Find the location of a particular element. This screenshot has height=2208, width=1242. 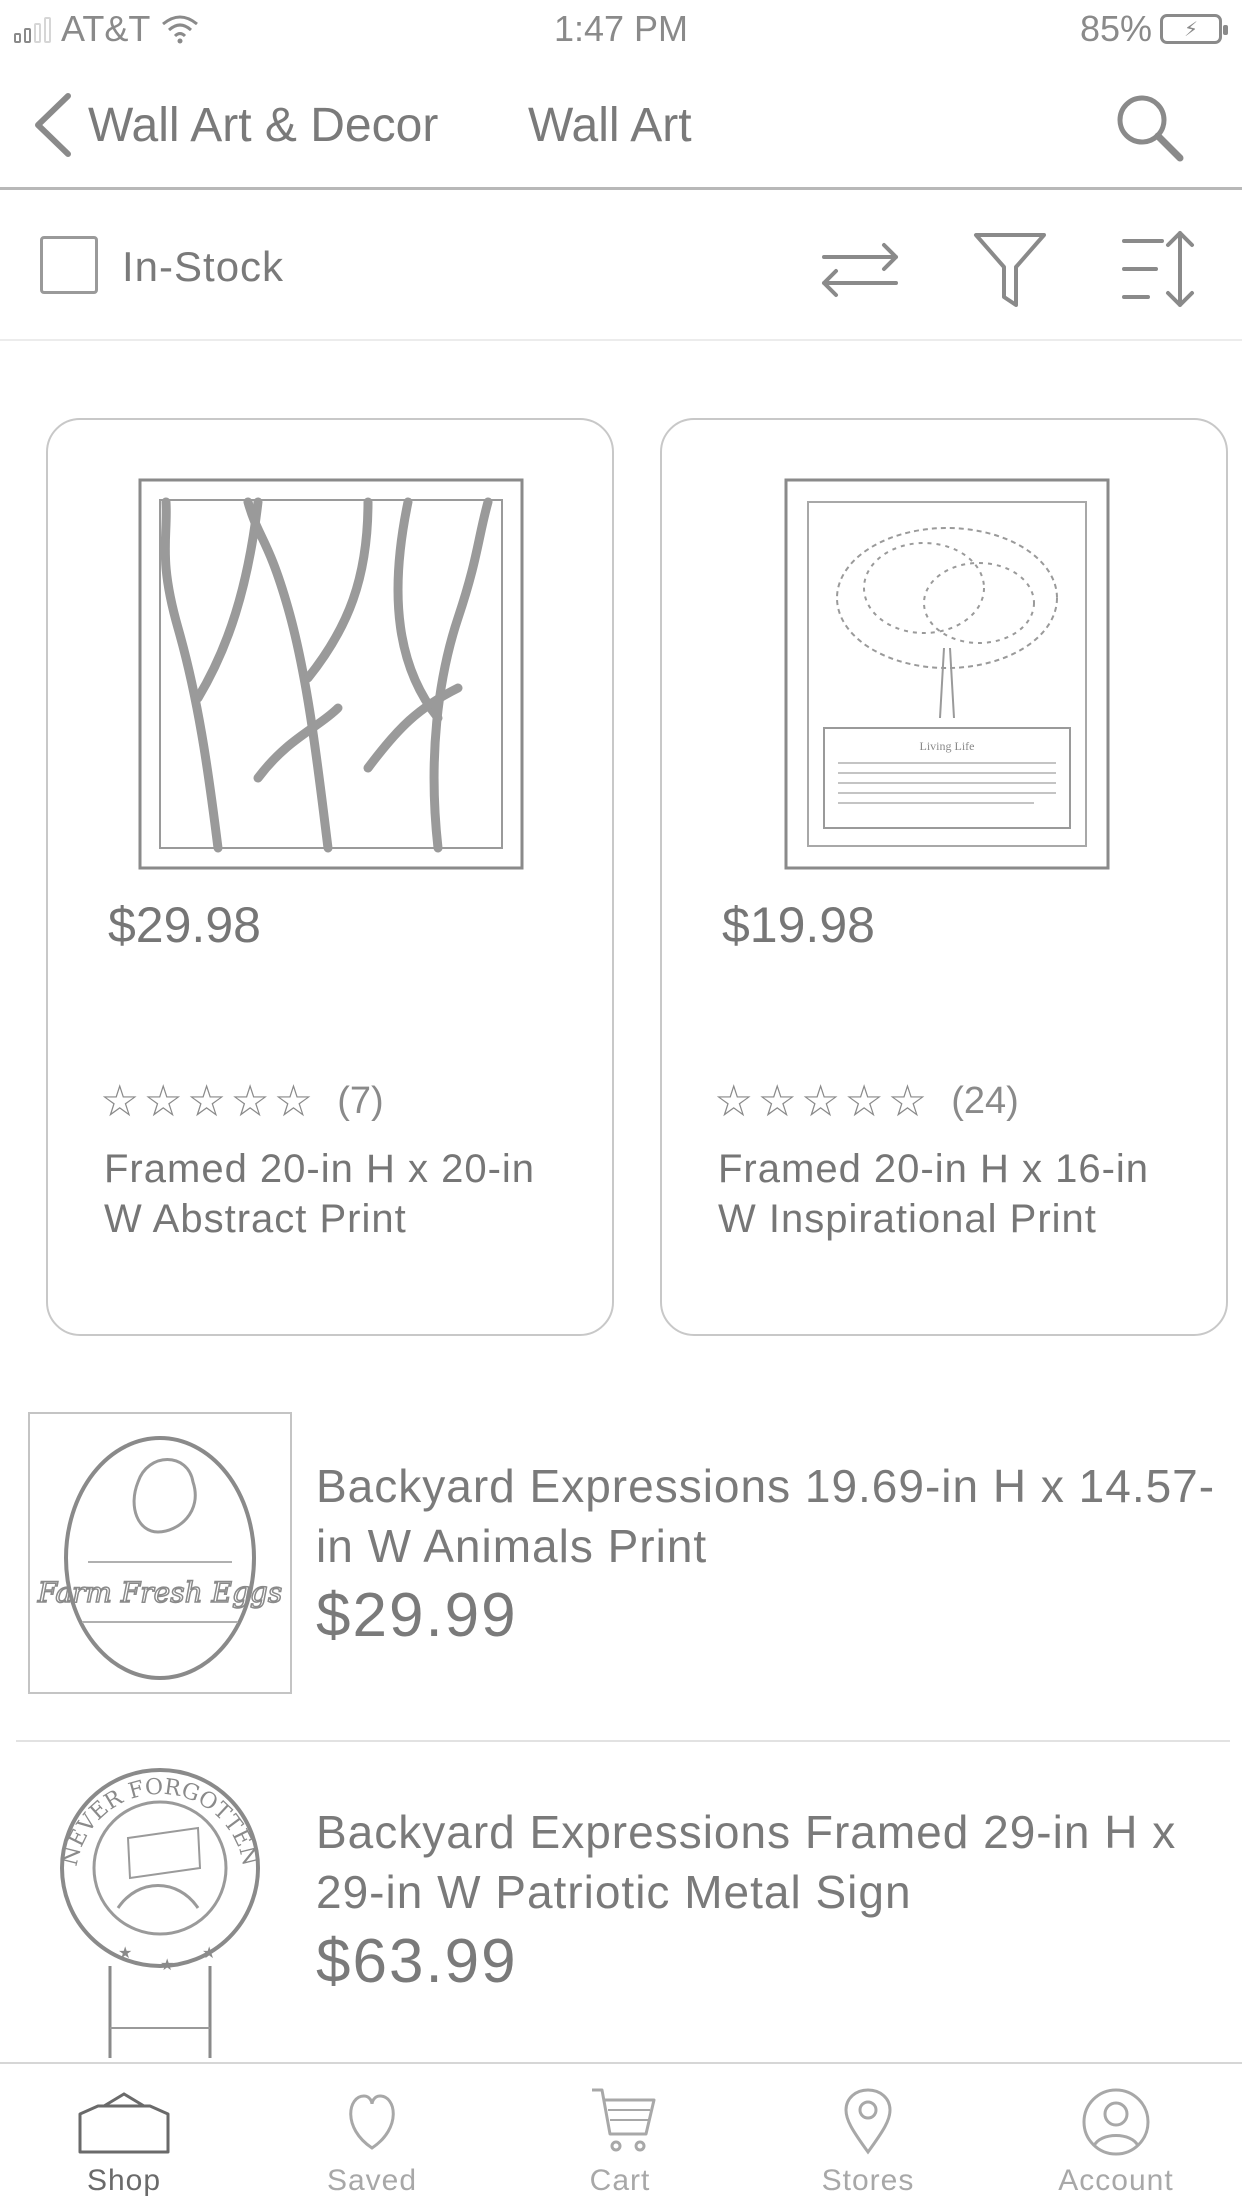

product-image-patriotic-sign: NEVER FORGOTTEN ★ ★ ★ is located at coordinates (160, 1908).